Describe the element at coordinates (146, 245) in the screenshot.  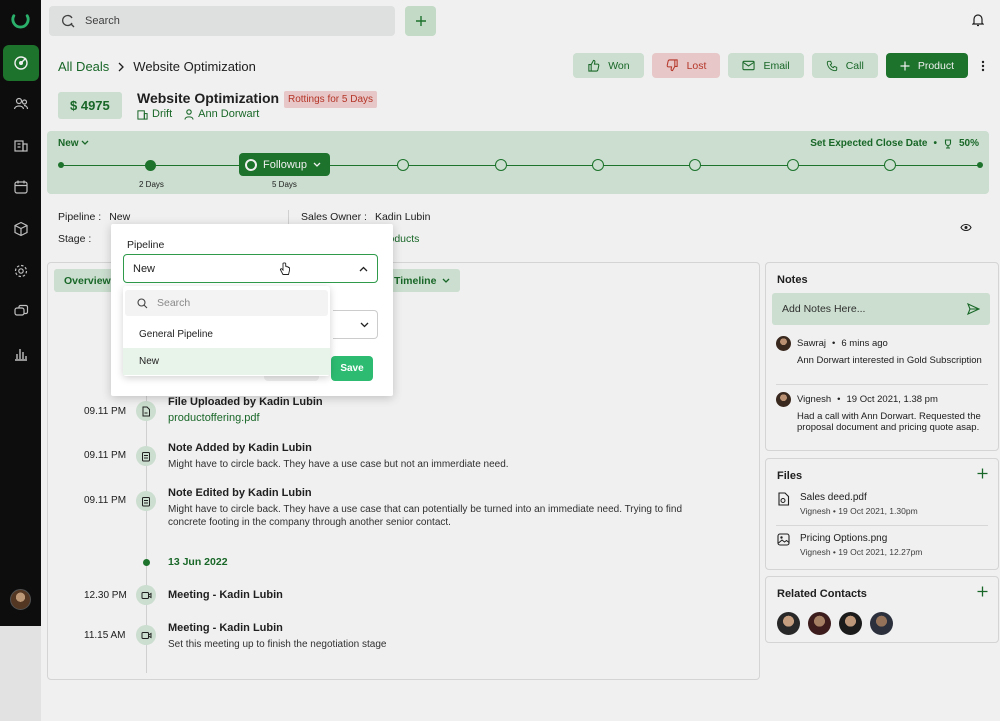
I see `pipeline-field-label: Pipeline` at that location.